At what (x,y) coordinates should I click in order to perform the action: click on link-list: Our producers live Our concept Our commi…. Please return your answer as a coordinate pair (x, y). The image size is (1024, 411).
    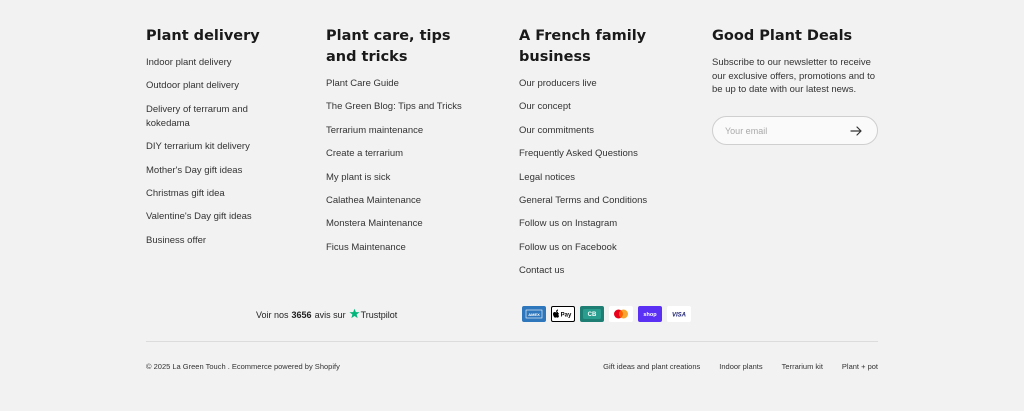
    Looking at the image, I should click on (599, 177).